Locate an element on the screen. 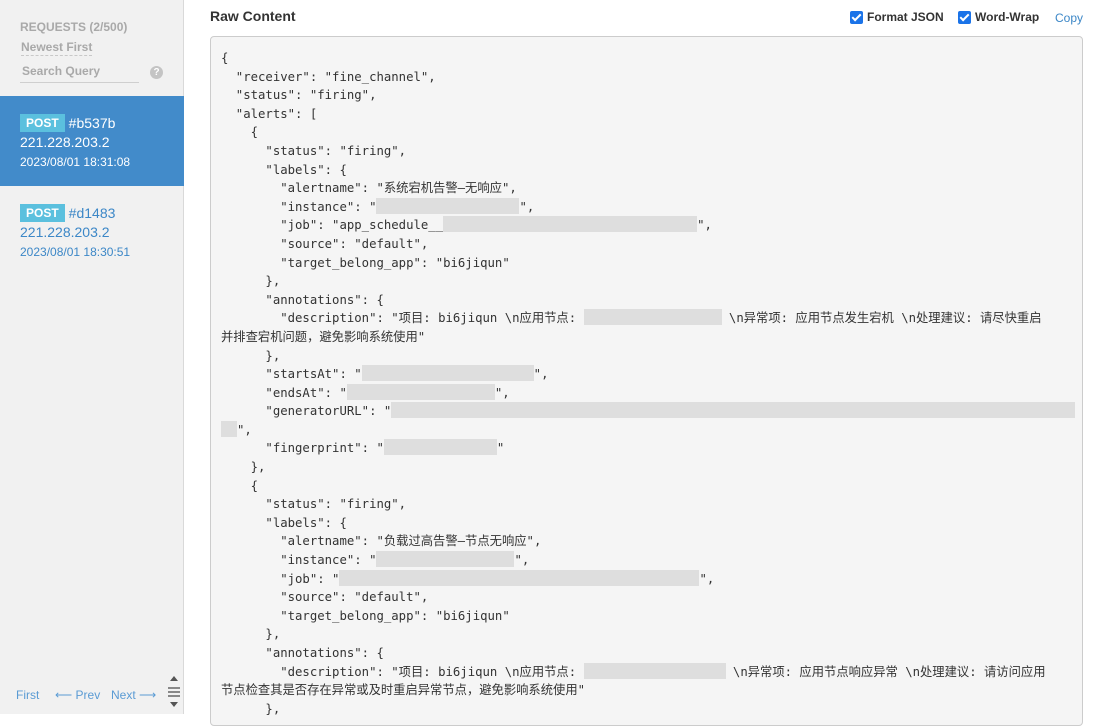  format-json-label: Format JSON is located at coordinates (905, 17).